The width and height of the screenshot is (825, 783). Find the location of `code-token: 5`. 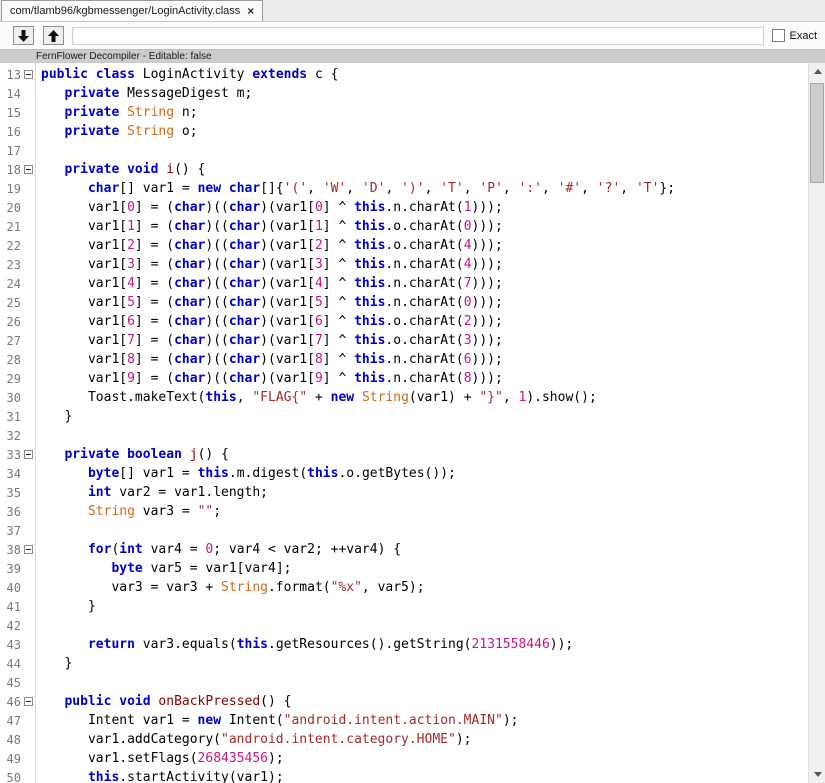

code-token: 5 is located at coordinates (131, 302).